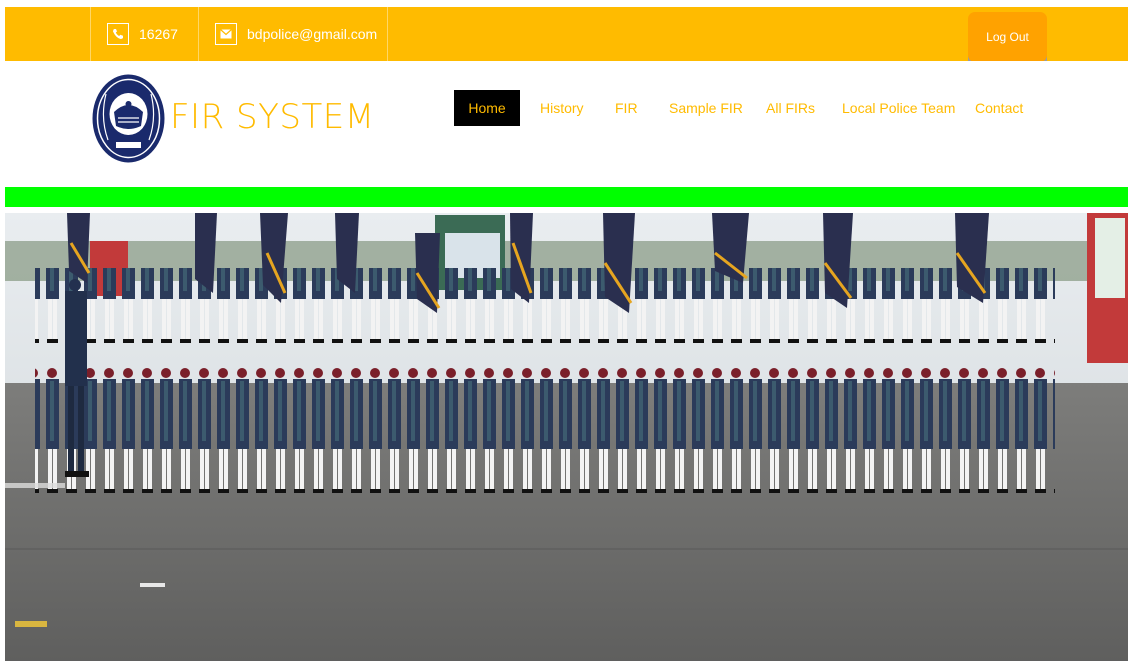 The image size is (1128, 661). I want to click on top-bar: 16267 bdpolice@gmail.com Log Out, so click(566, 34).